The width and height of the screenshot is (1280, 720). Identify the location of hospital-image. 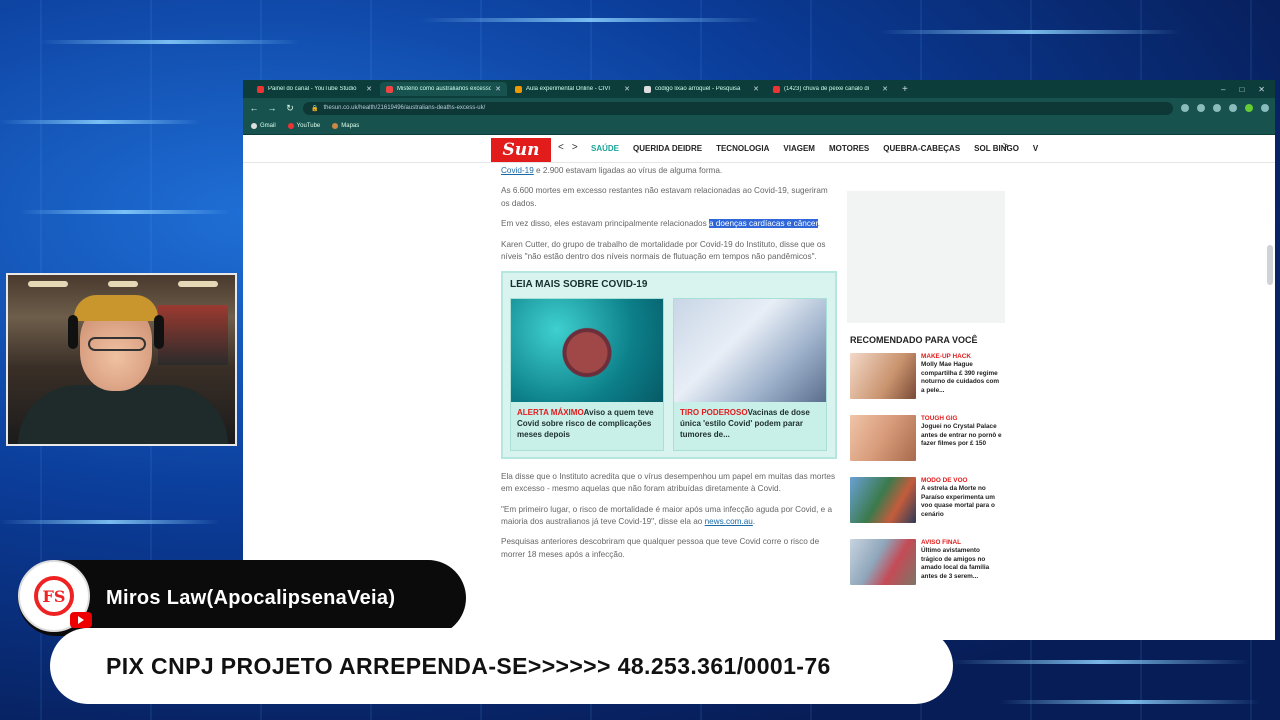
(750, 350).